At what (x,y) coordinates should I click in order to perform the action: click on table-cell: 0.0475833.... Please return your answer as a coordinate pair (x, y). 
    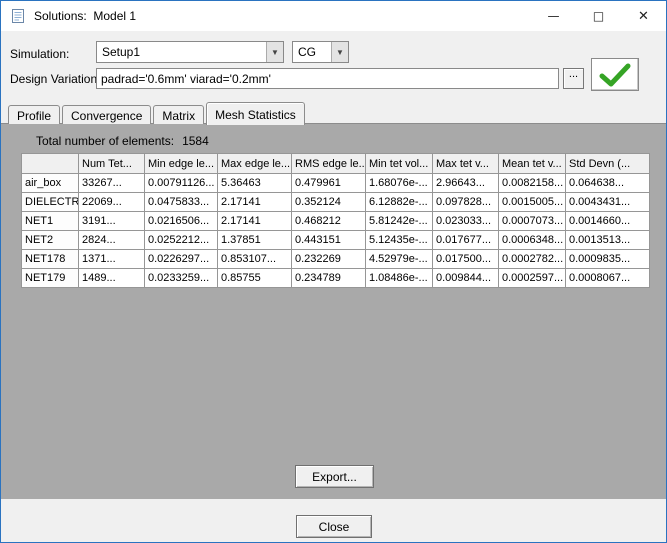
    Looking at the image, I should click on (181, 202).